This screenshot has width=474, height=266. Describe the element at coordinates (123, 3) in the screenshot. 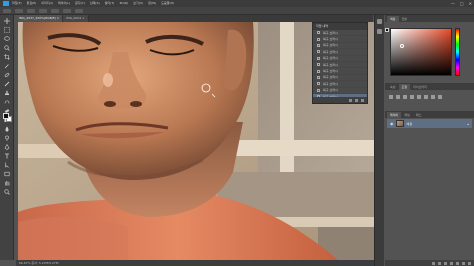

I see `menu-3d: 3D(D)` at that location.